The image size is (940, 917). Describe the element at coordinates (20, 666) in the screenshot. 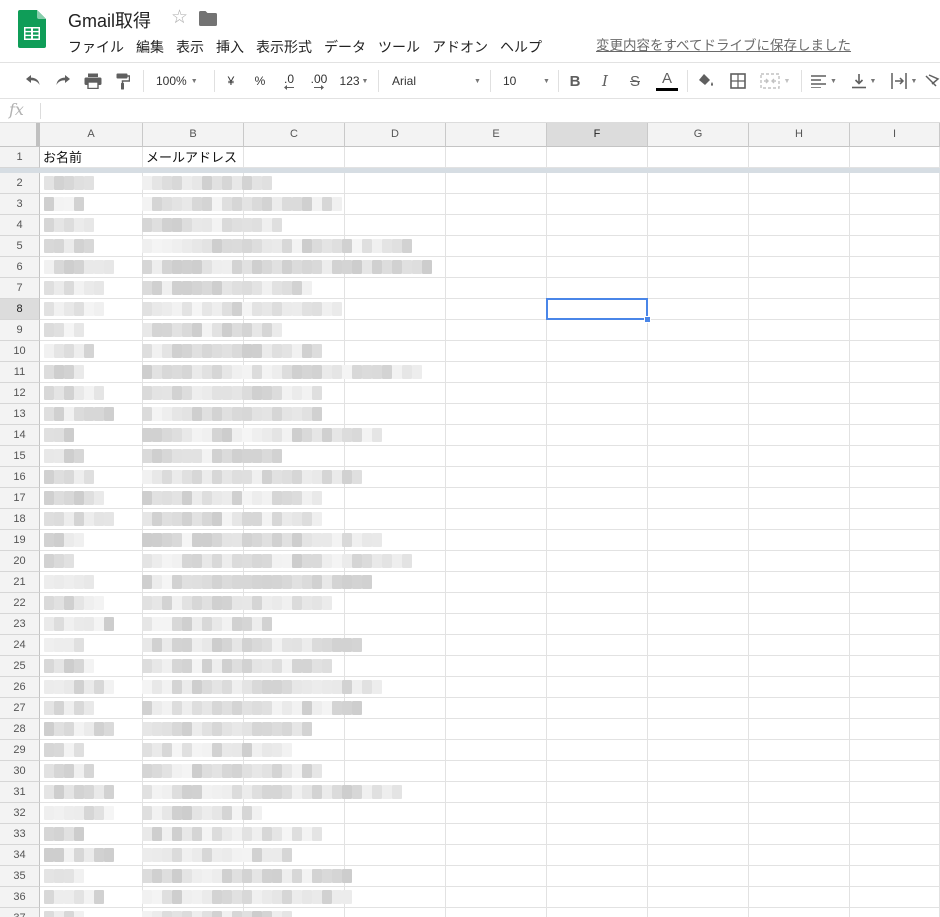

I see `row-header: 25` at that location.